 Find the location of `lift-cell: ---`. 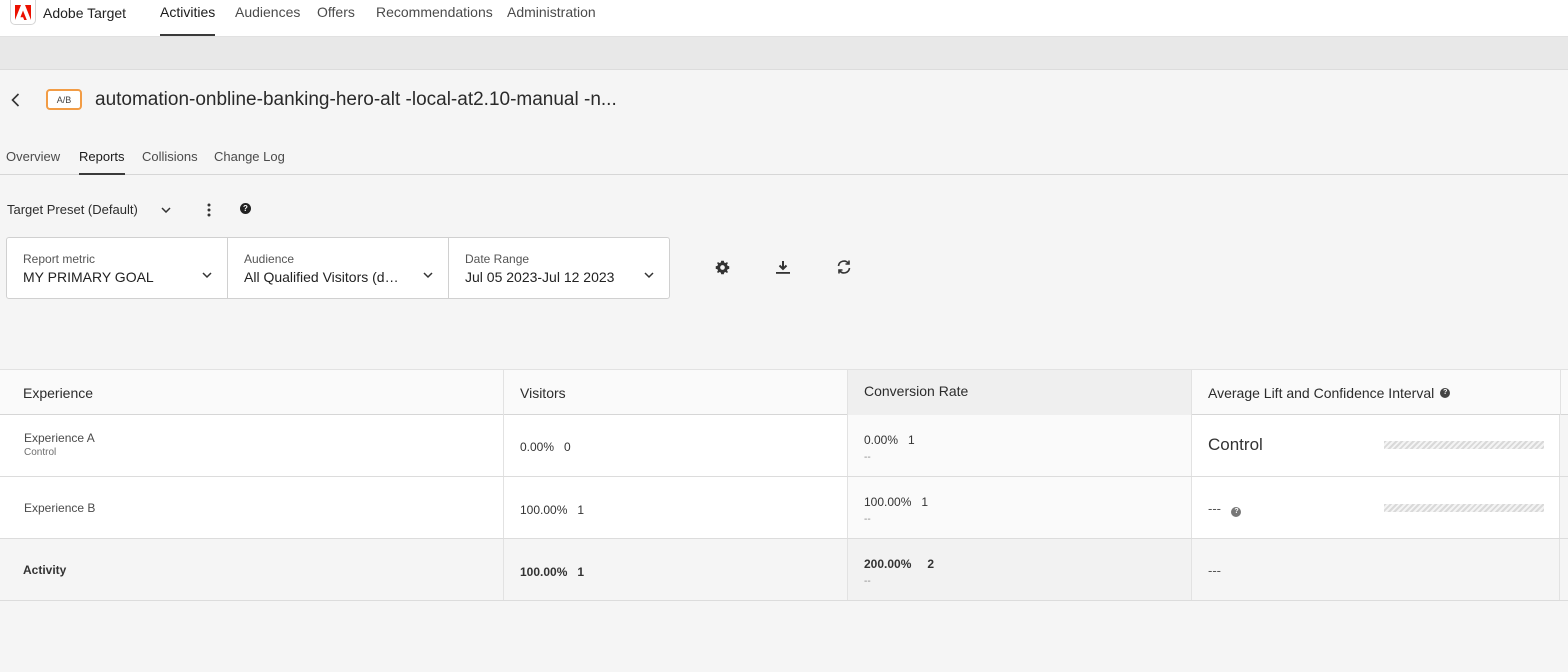

lift-cell: --- is located at coordinates (1376, 569).